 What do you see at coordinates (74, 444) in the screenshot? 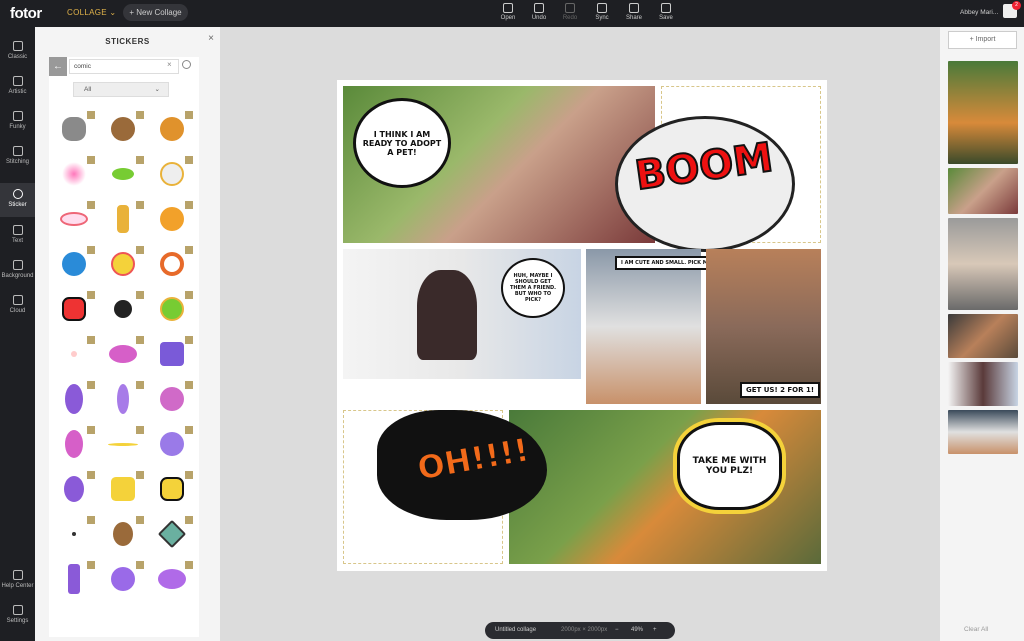
I see `sticker-magenta-monster` at bounding box center [74, 444].